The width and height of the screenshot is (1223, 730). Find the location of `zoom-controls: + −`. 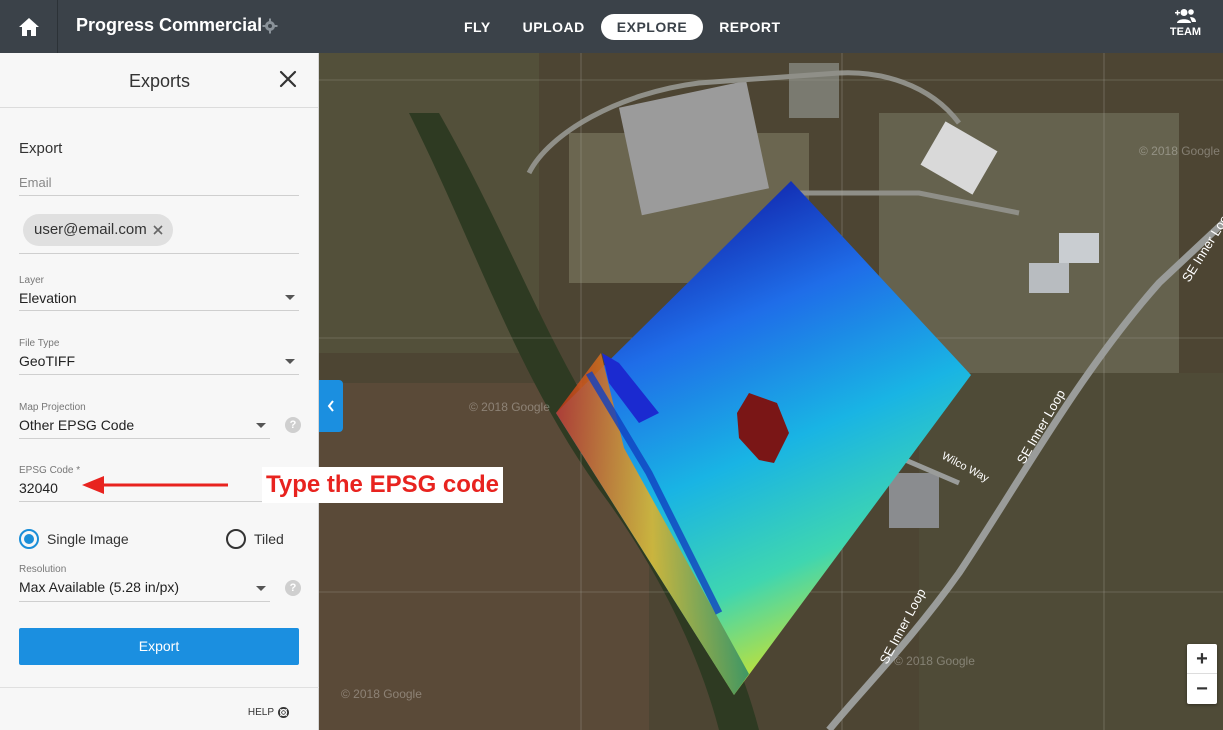

zoom-controls: + − is located at coordinates (1202, 674).